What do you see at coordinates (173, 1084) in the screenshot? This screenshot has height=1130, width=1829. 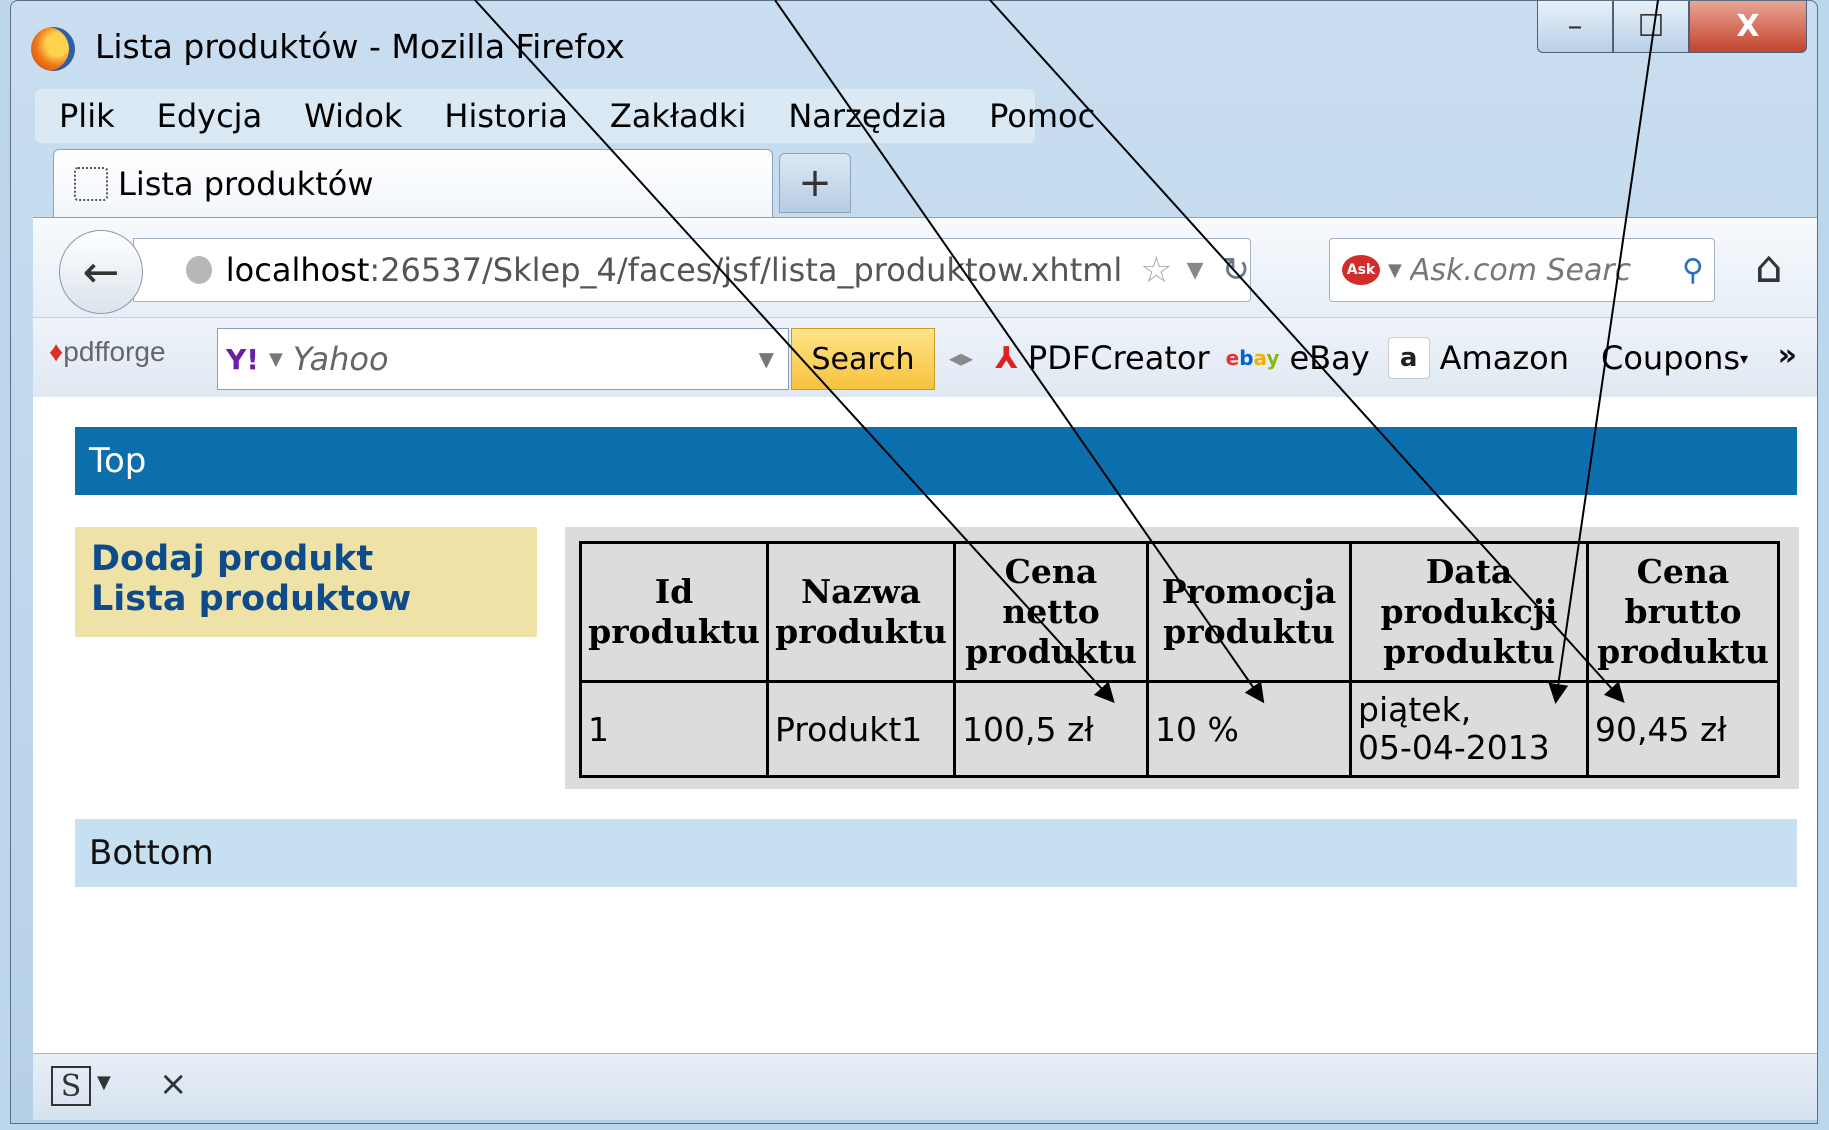 I see `close-icon: ×` at bounding box center [173, 1084].